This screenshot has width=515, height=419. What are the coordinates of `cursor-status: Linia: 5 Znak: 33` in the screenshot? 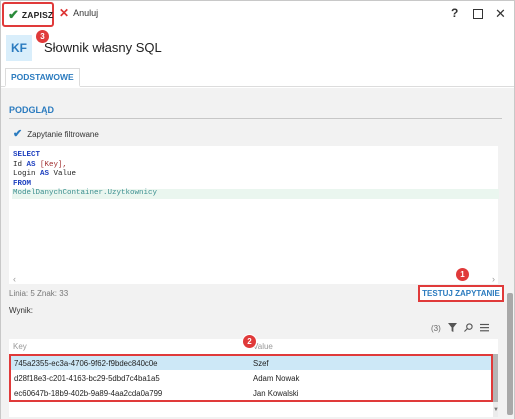 It's located at (39, 293).